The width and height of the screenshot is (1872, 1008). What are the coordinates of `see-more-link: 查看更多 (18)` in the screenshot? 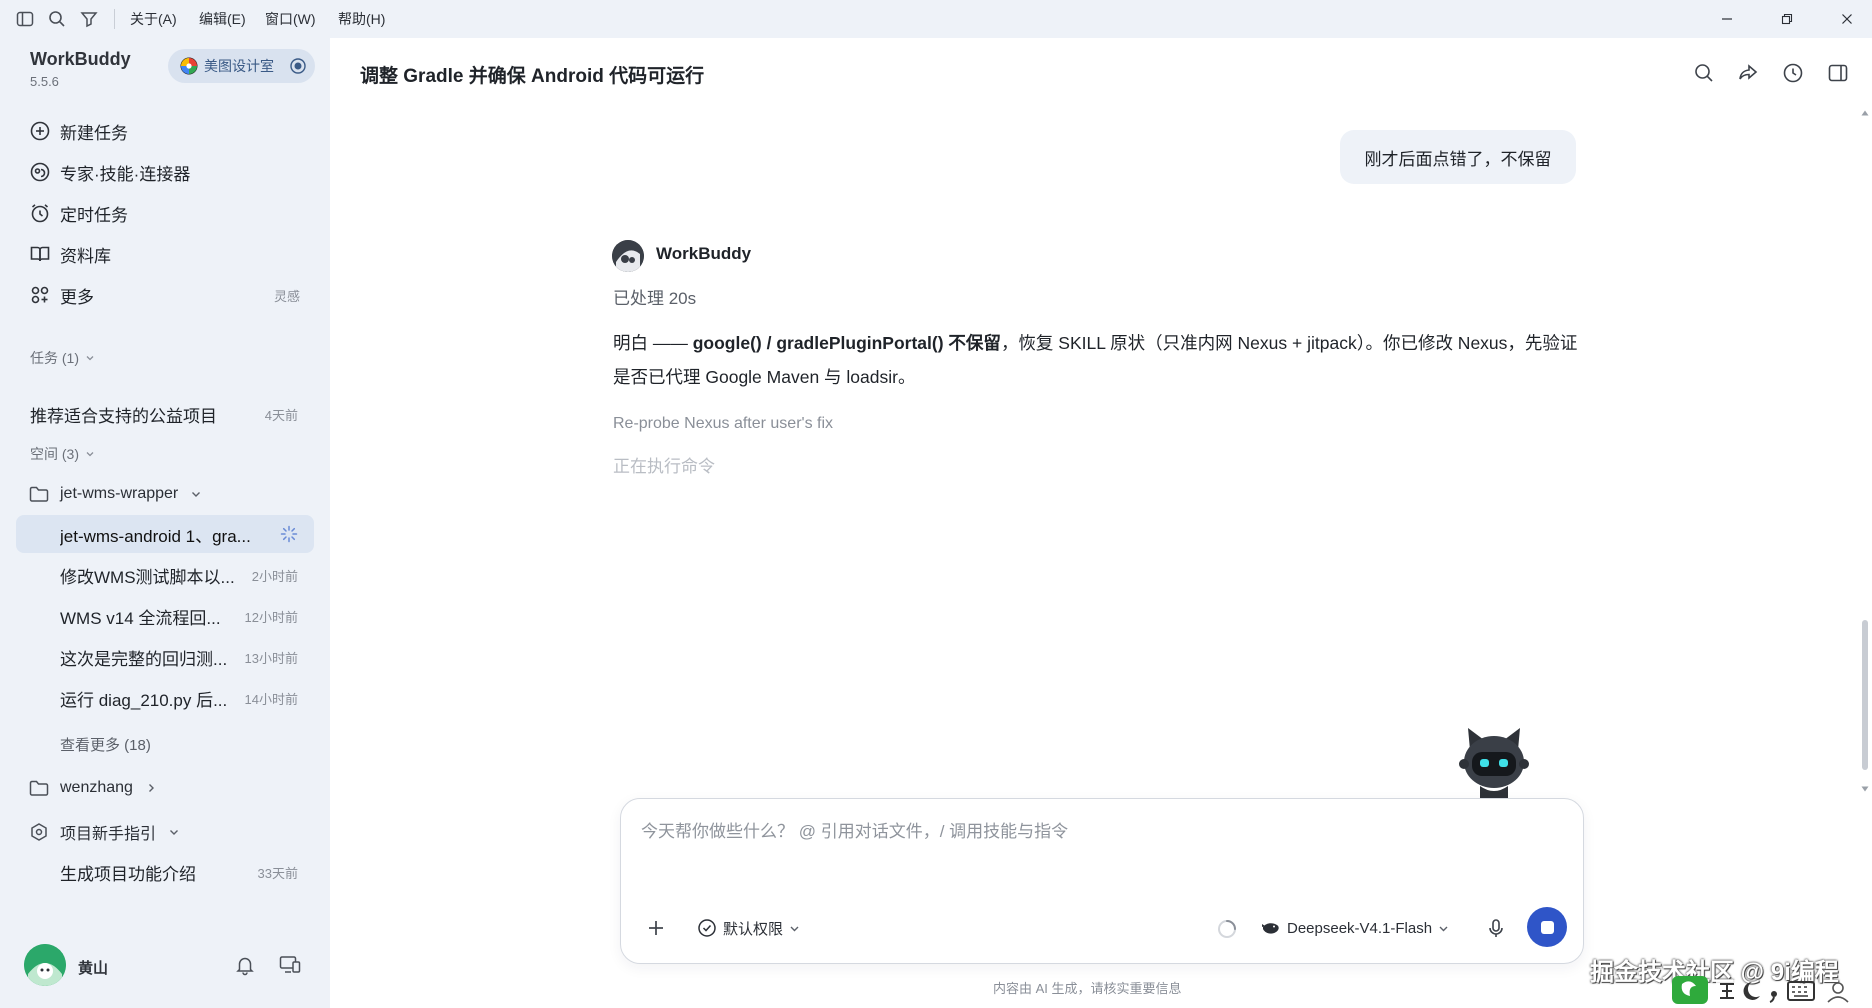 It's located at (105, 744).